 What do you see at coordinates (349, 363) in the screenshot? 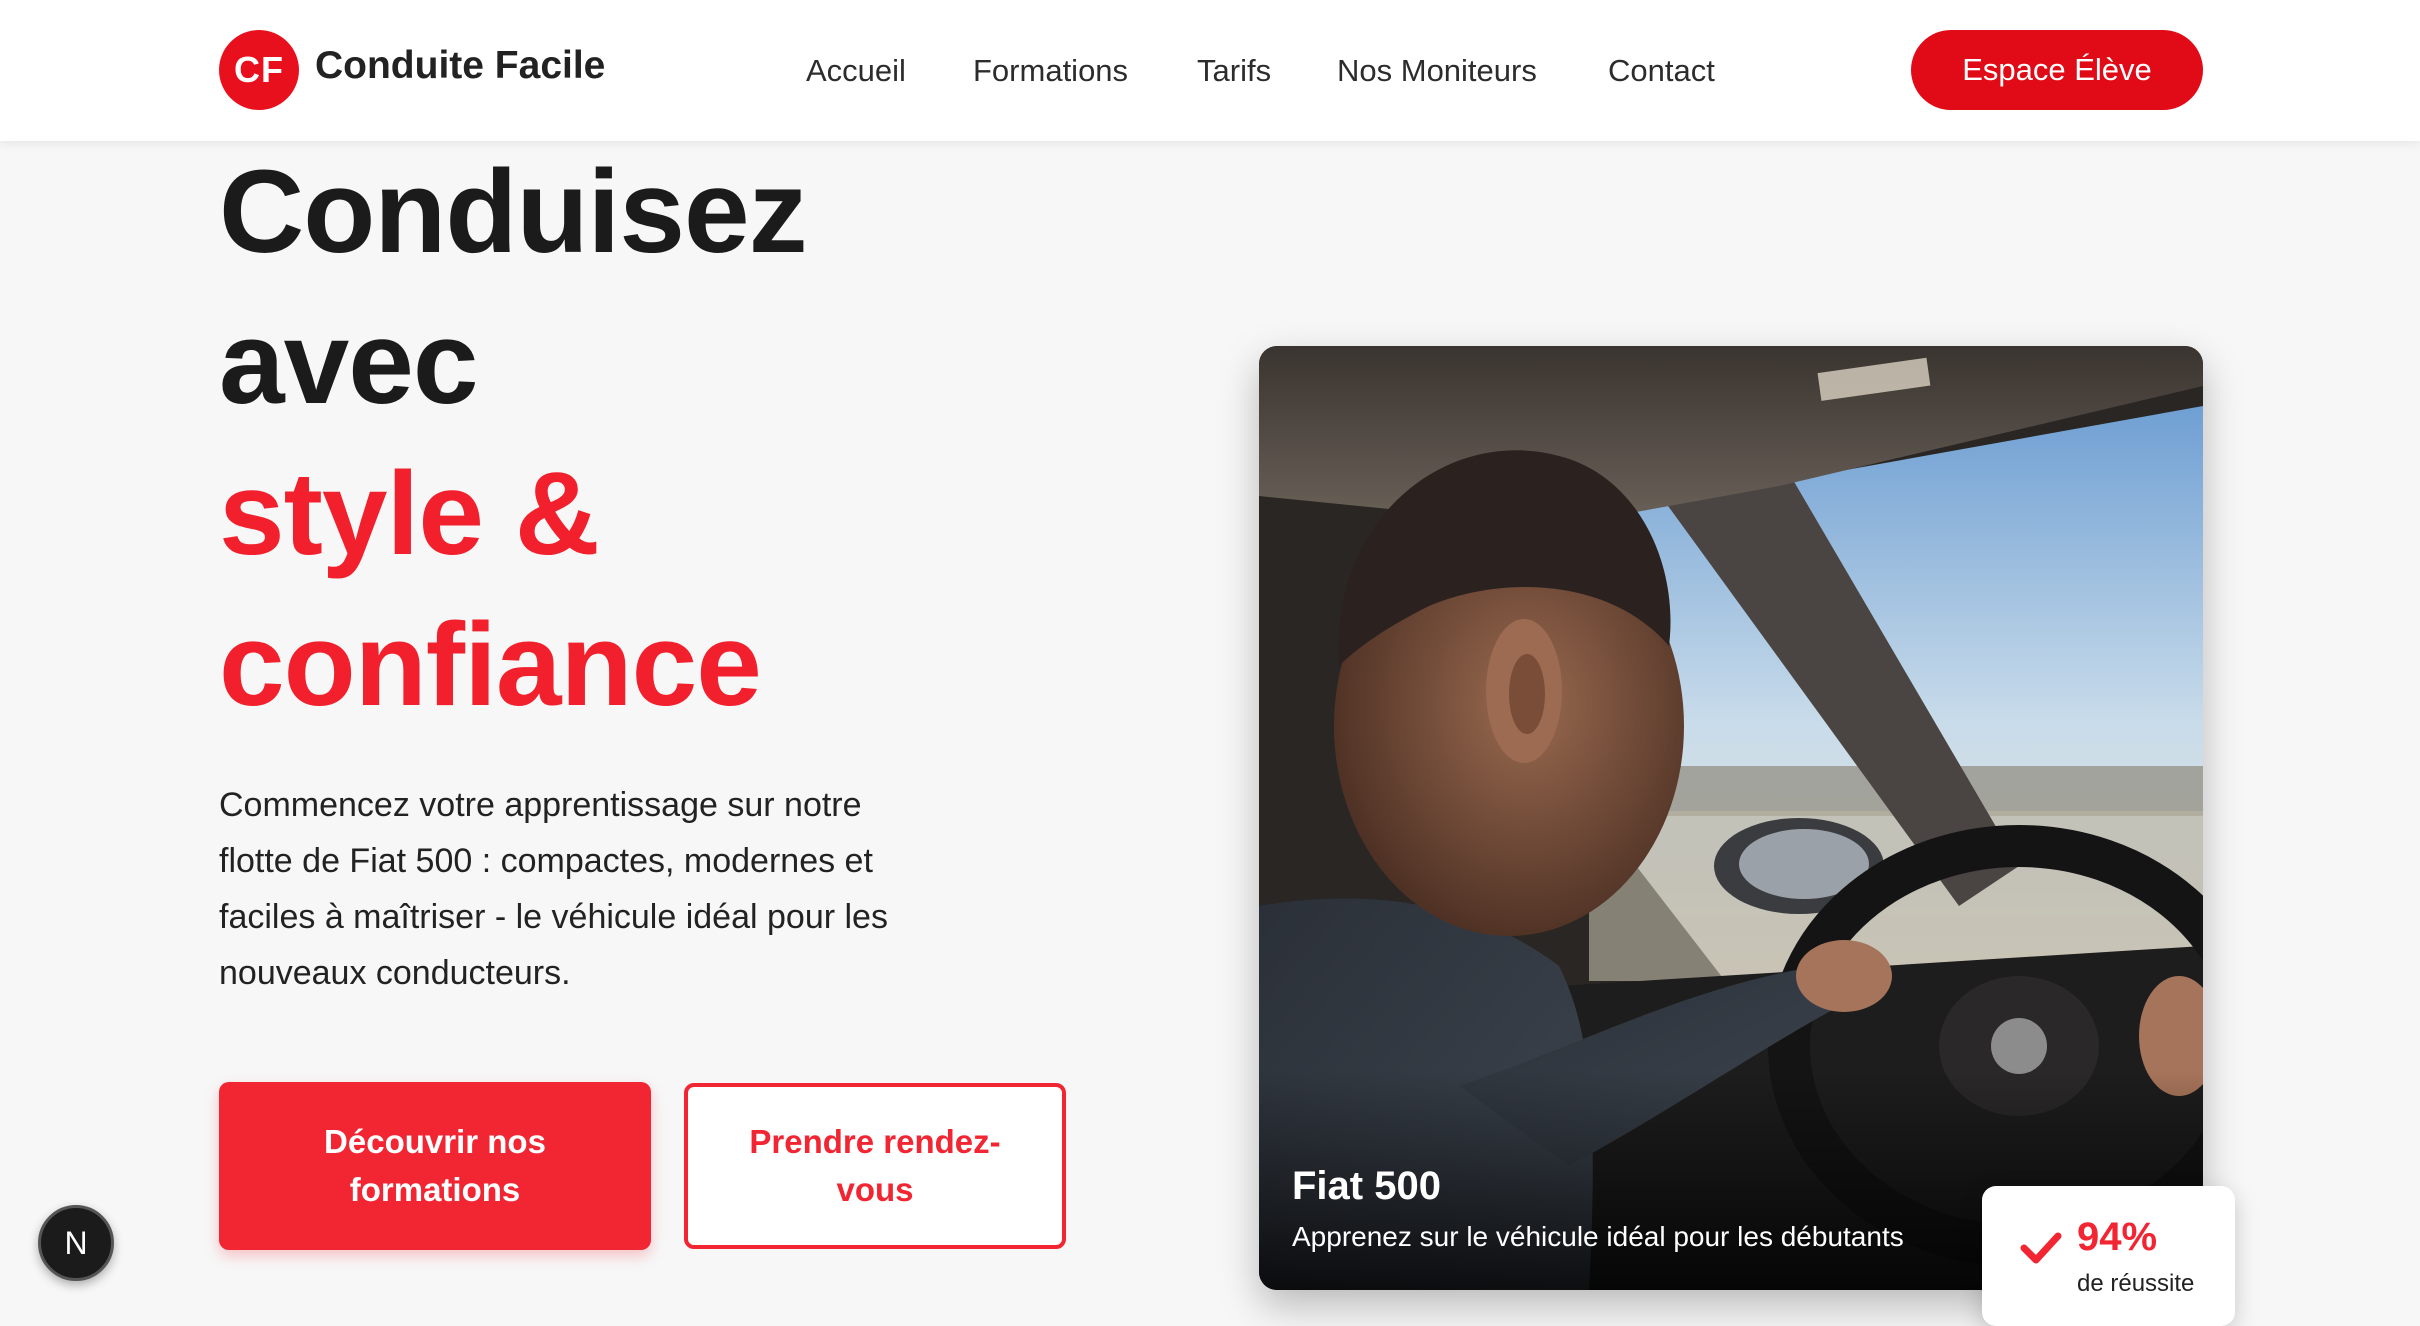
I see `hero-title-line: avec` at bounding box center [349, 363].